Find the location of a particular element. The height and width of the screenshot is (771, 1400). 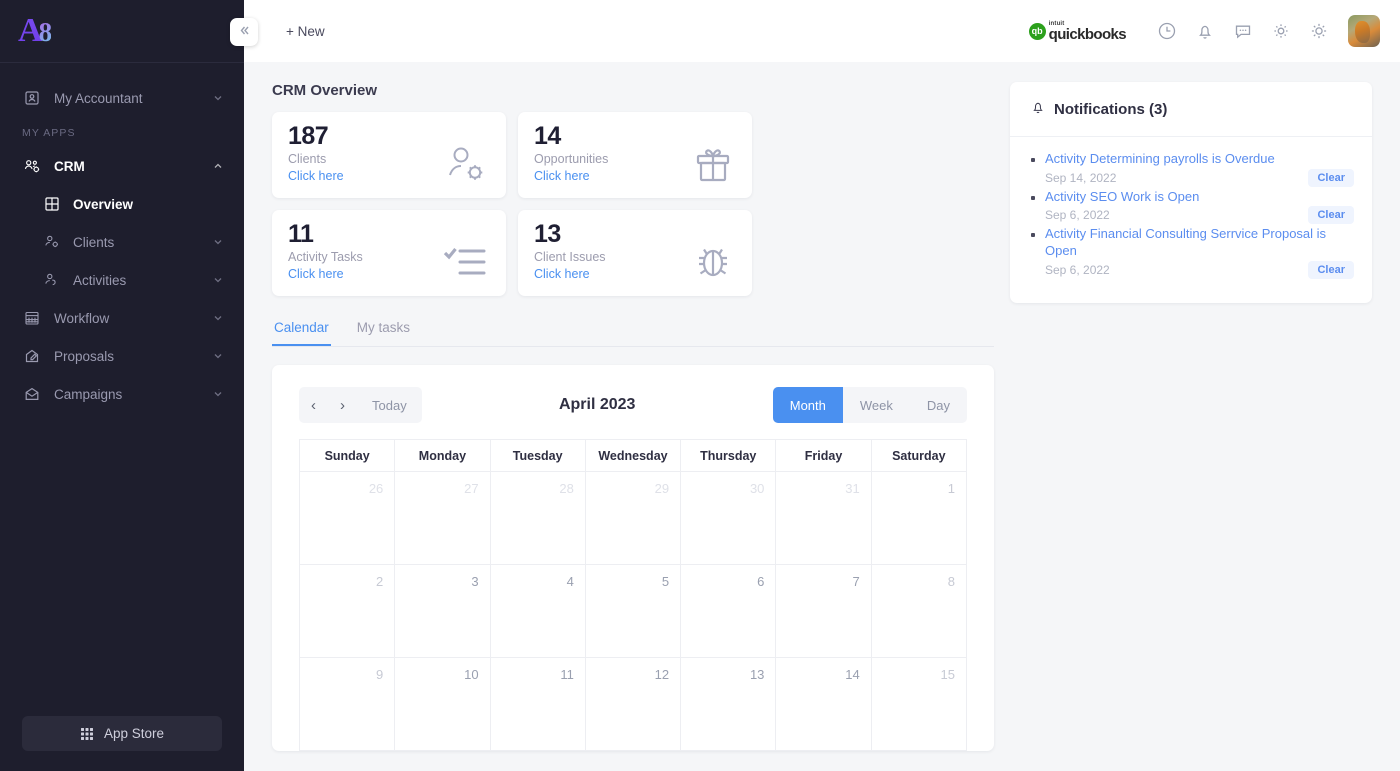

calendar-cell: 13 is located at coordinates (728, 704).